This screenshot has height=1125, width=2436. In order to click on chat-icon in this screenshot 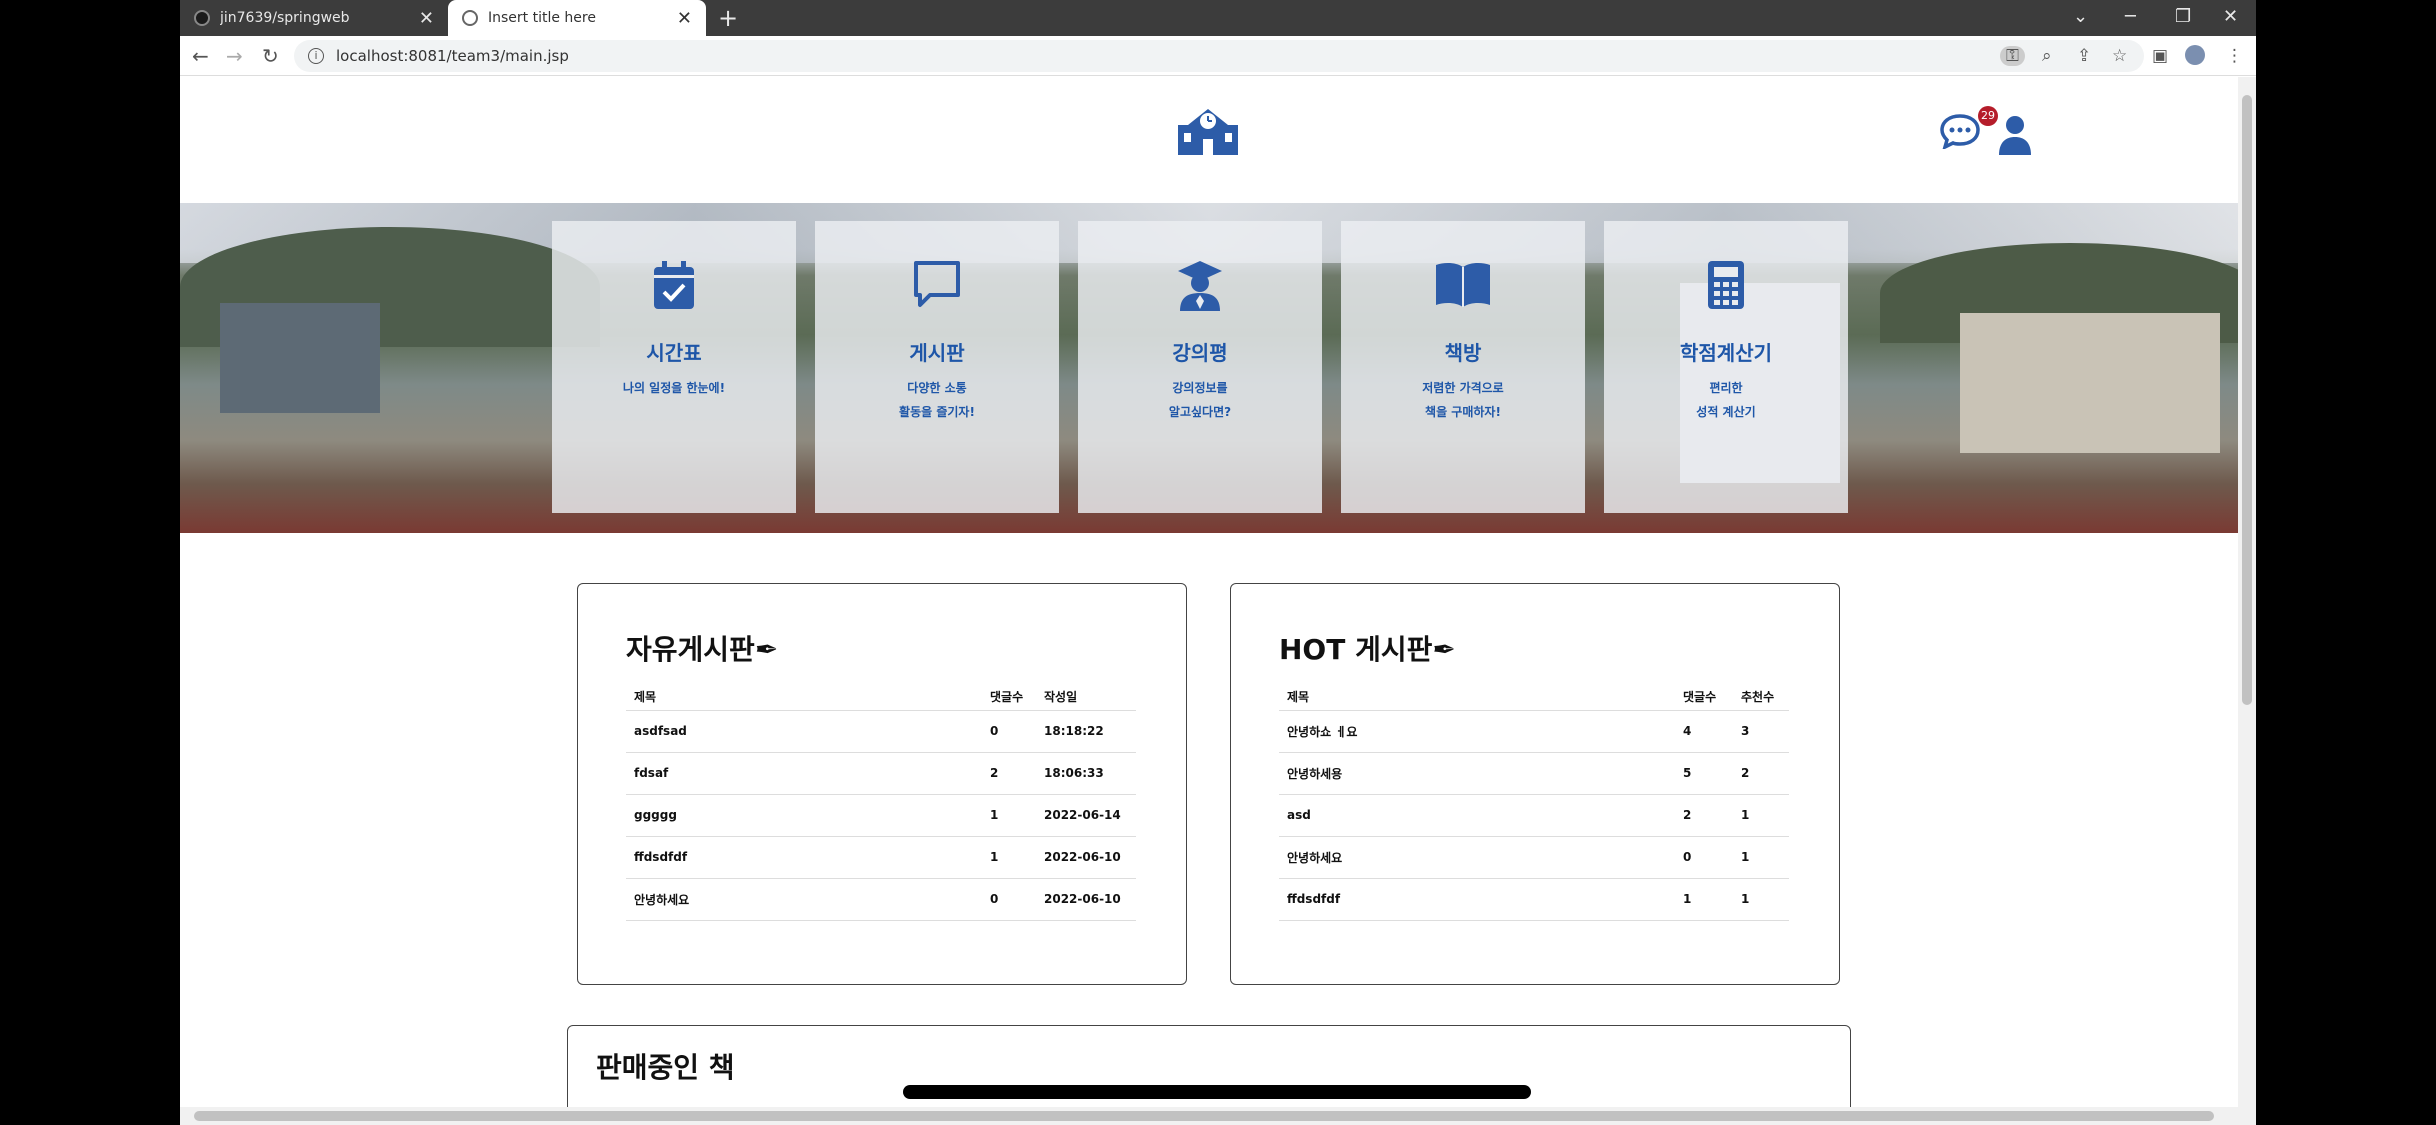, I will do `click(1960, 131)`.